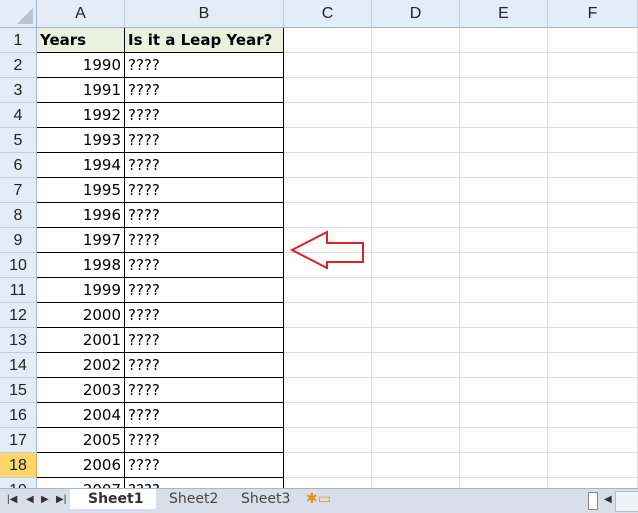  Describe the element at coordinates (18, 240) in the screenshot. I see `row-header: 9` at that location.